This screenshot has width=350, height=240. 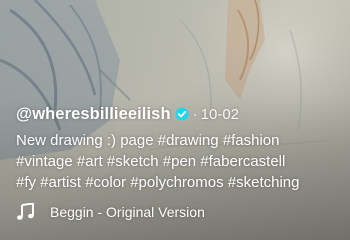 I want to click on author-row: @wheresbillieeilish · 10-02, so click(x=181, y=114).